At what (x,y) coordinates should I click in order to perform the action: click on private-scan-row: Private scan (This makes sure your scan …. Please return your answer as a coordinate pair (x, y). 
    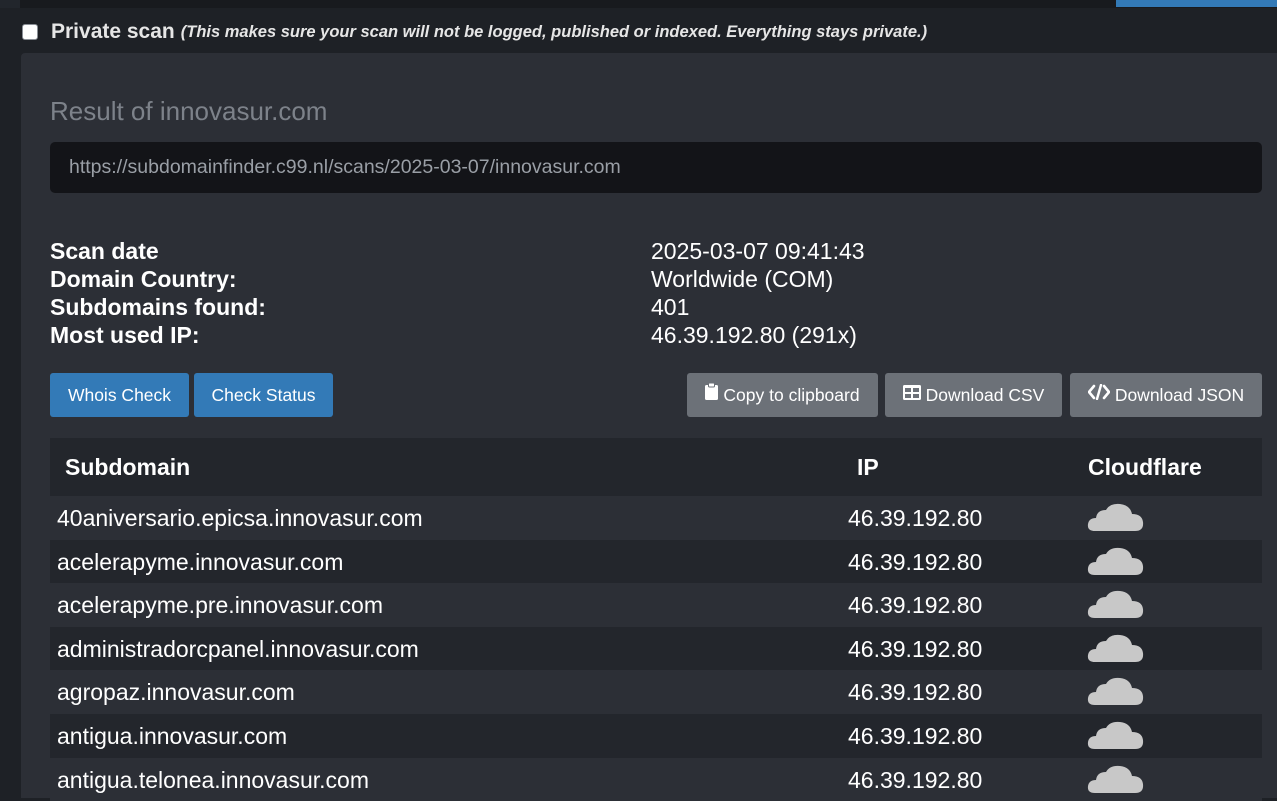
    Looking at the image, I should click on (474, 32).